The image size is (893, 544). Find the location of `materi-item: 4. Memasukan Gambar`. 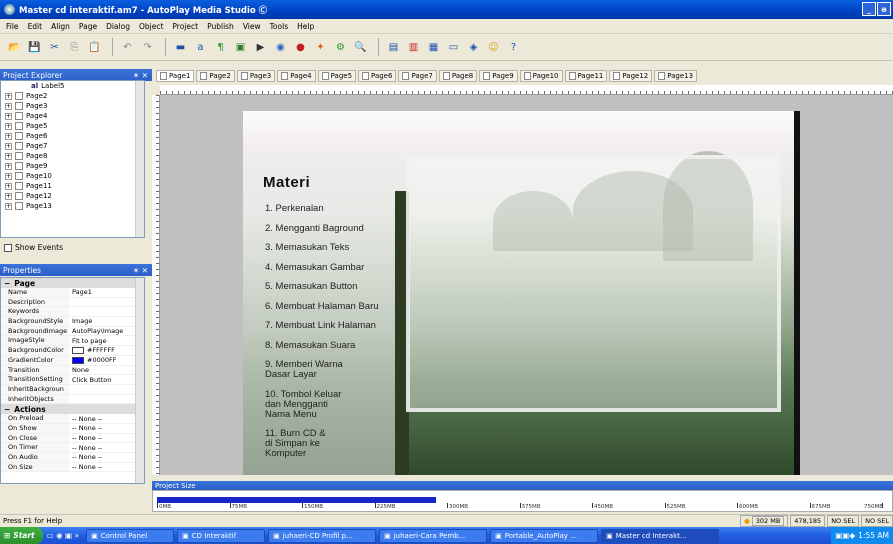

materi-item: 4. Memasukan Gambar is located at coordinates (340, 267).